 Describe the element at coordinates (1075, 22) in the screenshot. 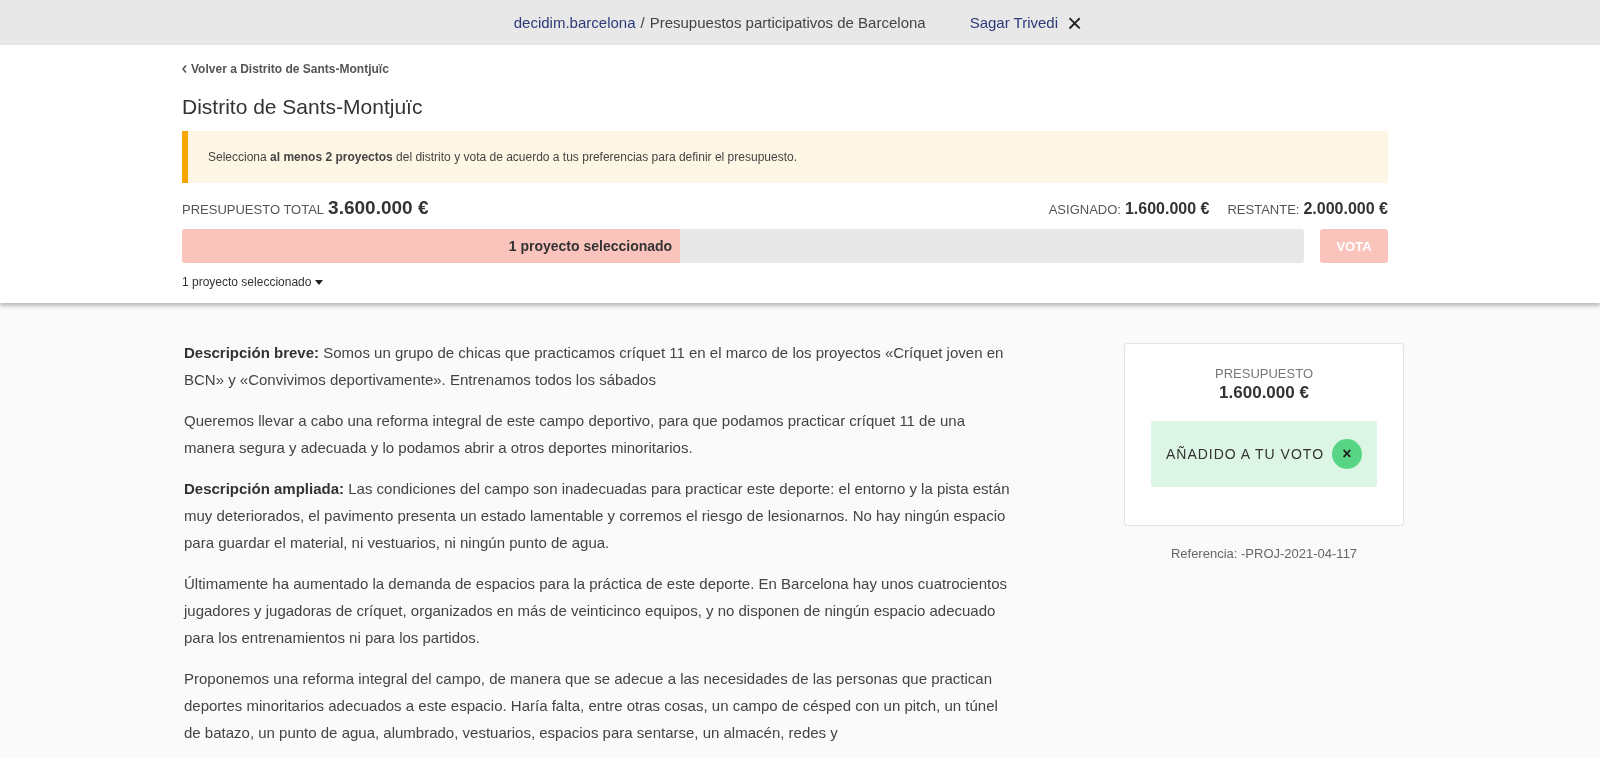

I see `close-button: ×` at that location.